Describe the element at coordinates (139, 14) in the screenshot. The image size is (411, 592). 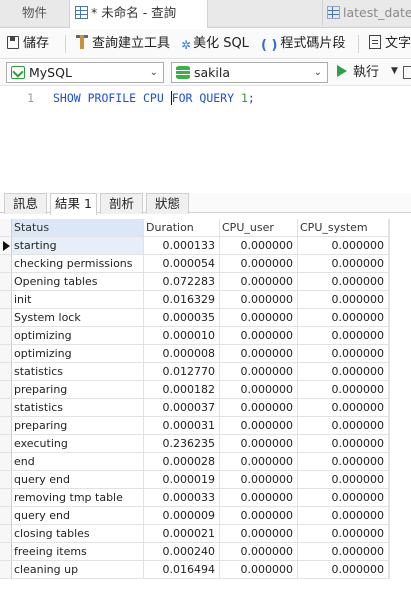
I see `tab-untitled-query: * 未命名 - 查詢` at that location.